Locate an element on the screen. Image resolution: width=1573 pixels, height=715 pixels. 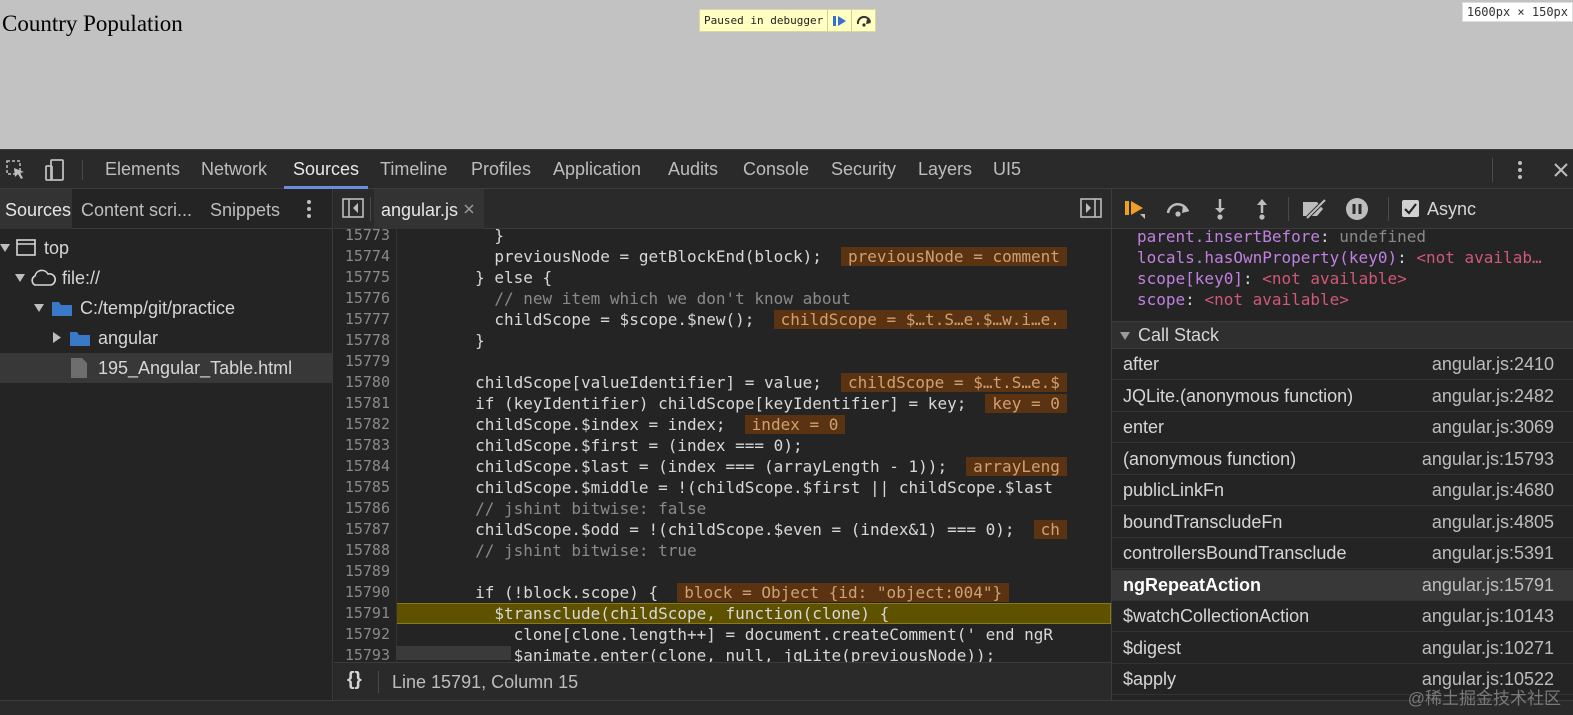
line-number: 15790 is located at coordinates (362, 592).